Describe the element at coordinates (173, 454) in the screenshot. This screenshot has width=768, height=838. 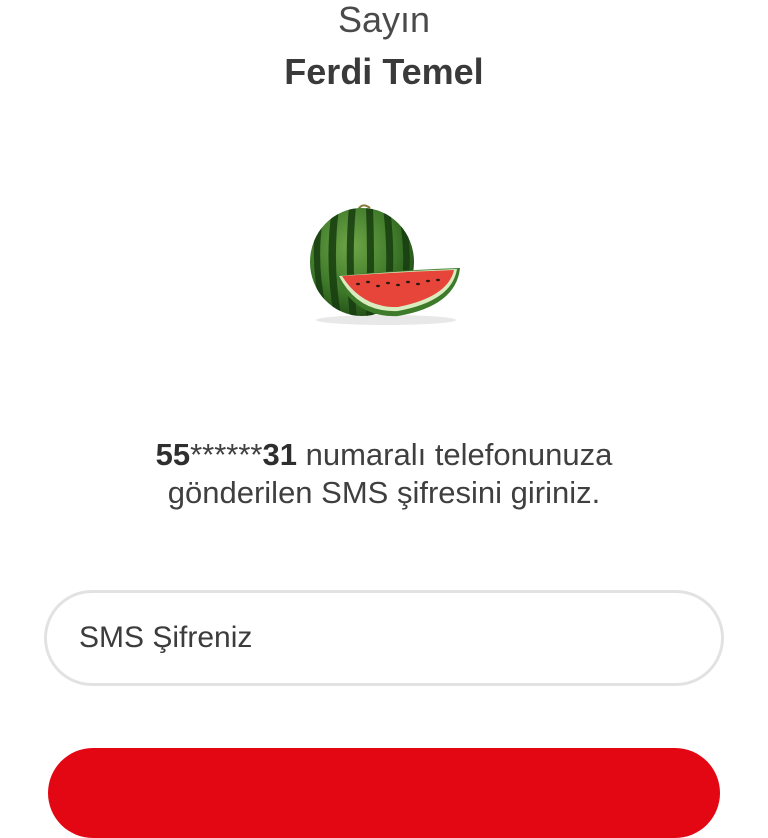
I see `masked-phone-prefix: 55` at that location.